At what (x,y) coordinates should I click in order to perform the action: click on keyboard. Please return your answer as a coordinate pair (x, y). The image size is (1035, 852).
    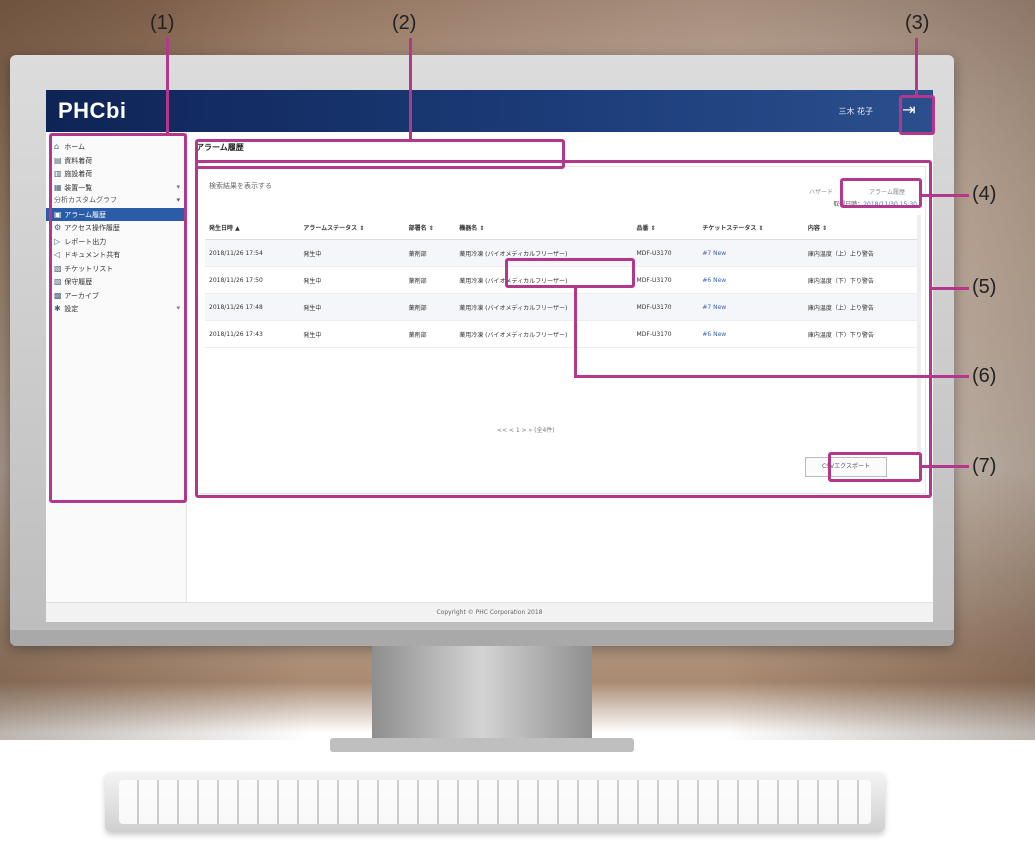
    Looking at the image, I should click on (495, 802).